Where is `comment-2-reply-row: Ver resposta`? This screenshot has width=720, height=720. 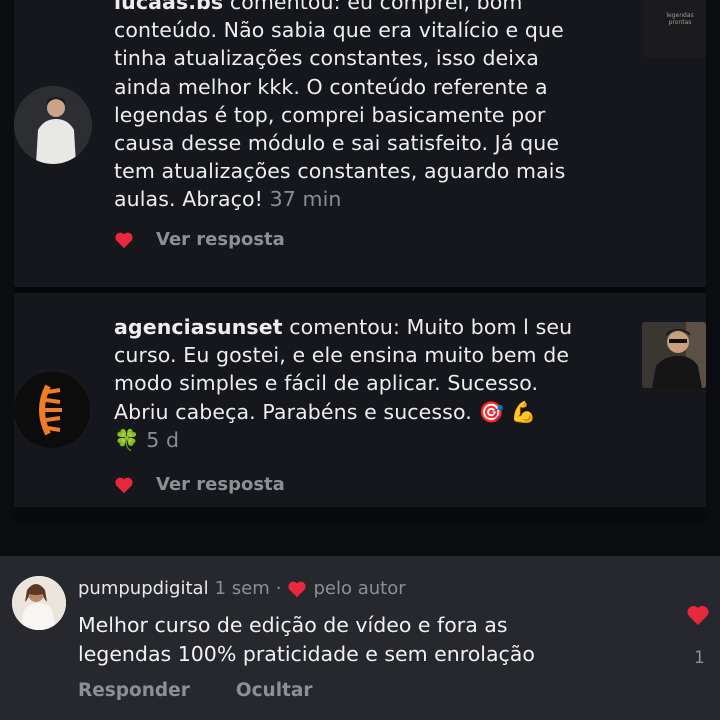 comment-2-reply-row: Ver resposta is located at coordinates (199, 484).